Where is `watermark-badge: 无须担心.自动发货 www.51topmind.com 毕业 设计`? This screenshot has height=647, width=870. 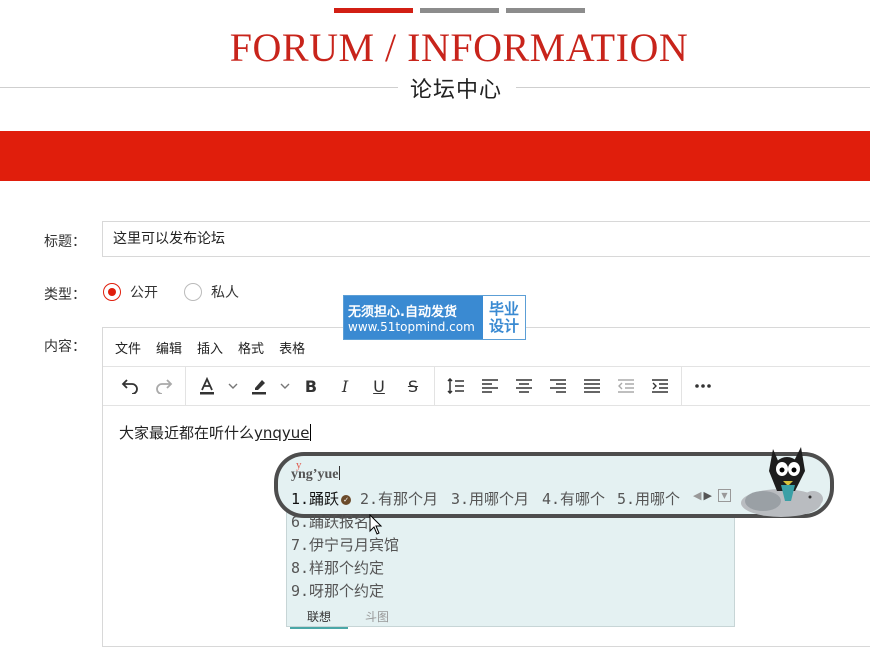 watermark-badge: 无须担心.自动发货 www.51topmind.com 毕业 设计 is located at coordinates (434, 317).